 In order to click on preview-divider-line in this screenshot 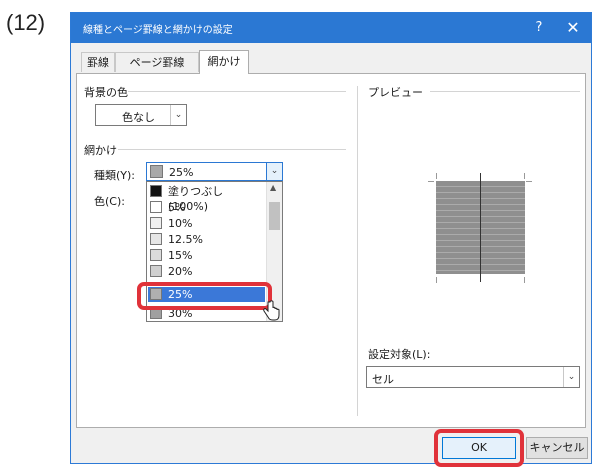, I will do `click(480, 227)`.